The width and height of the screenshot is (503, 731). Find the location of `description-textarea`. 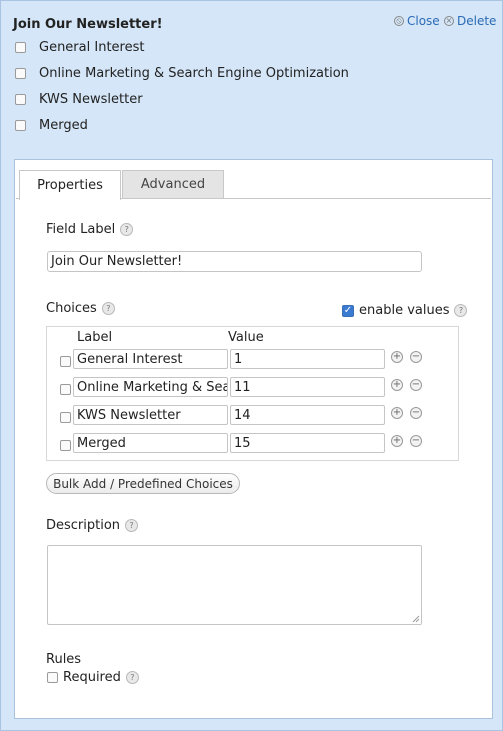

description-textarea is located at coordinates (234, 585).